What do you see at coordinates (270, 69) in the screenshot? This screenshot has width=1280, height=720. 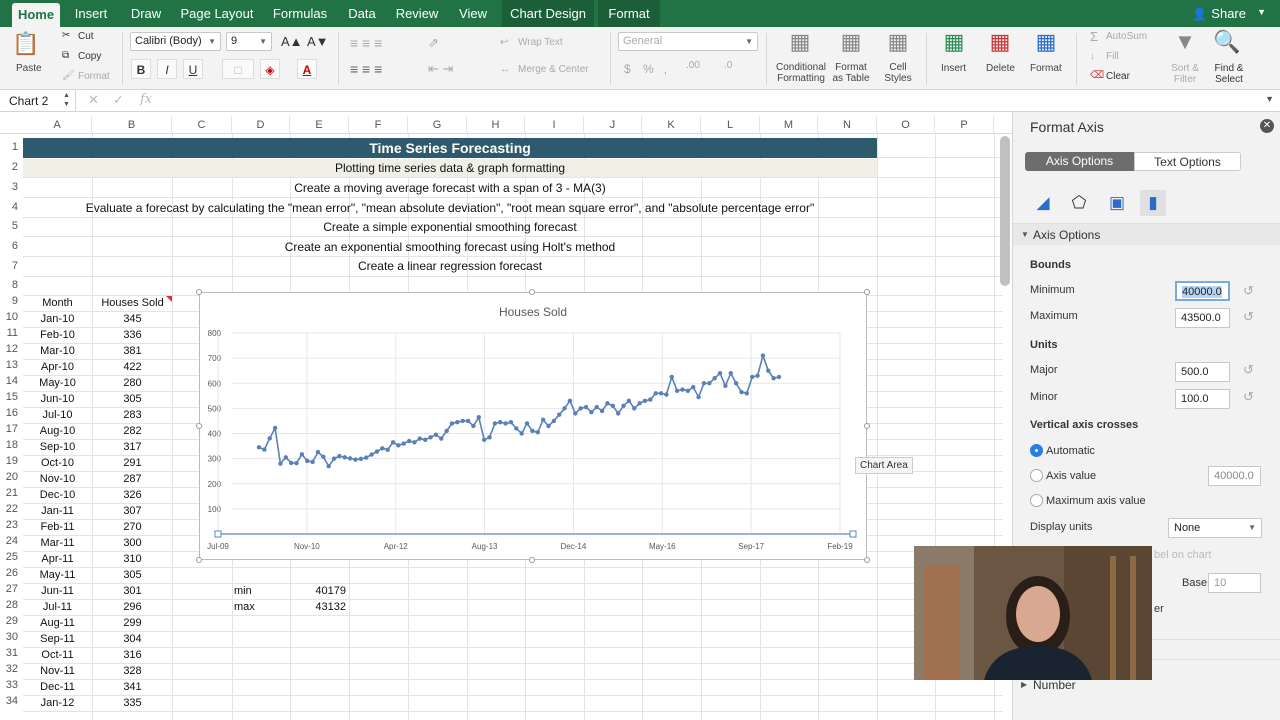 I see `fill-color-icon: ◈` at bounding box center [270, 69].